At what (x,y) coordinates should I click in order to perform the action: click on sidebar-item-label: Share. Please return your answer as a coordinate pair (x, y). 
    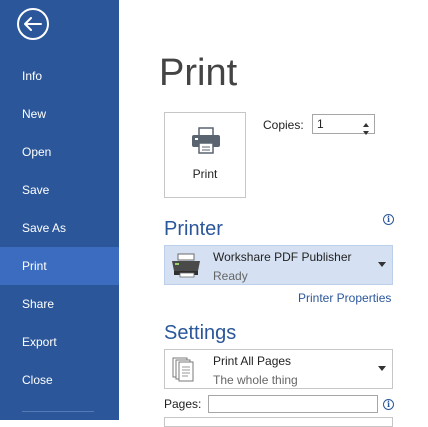
    Looking at the image, I should click on (38, 304).